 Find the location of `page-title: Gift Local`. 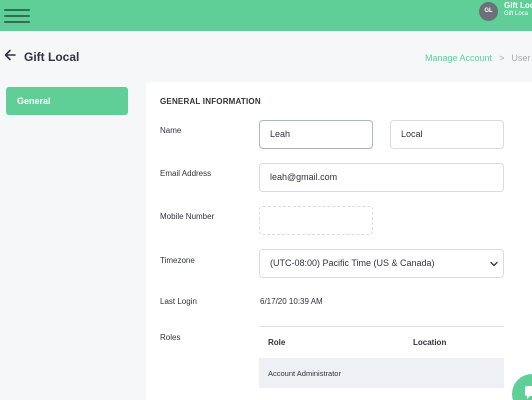

page-title: Gift Local is located at coordinates (52, 57).